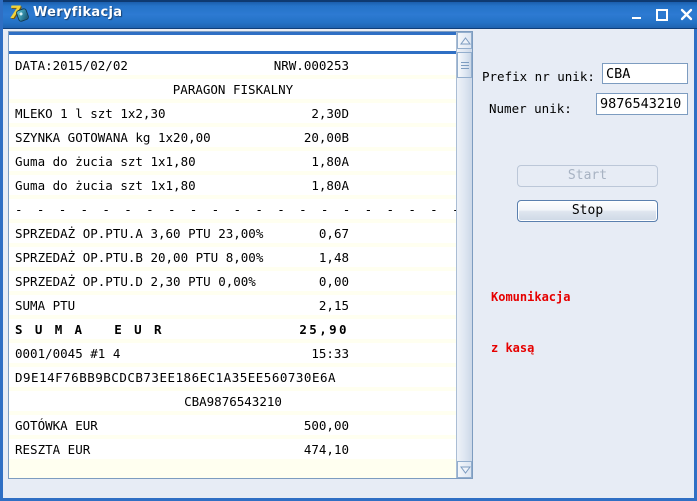  Describe the element at coordinates (642, 104) in the screenshot. I see `number-input` at that location.